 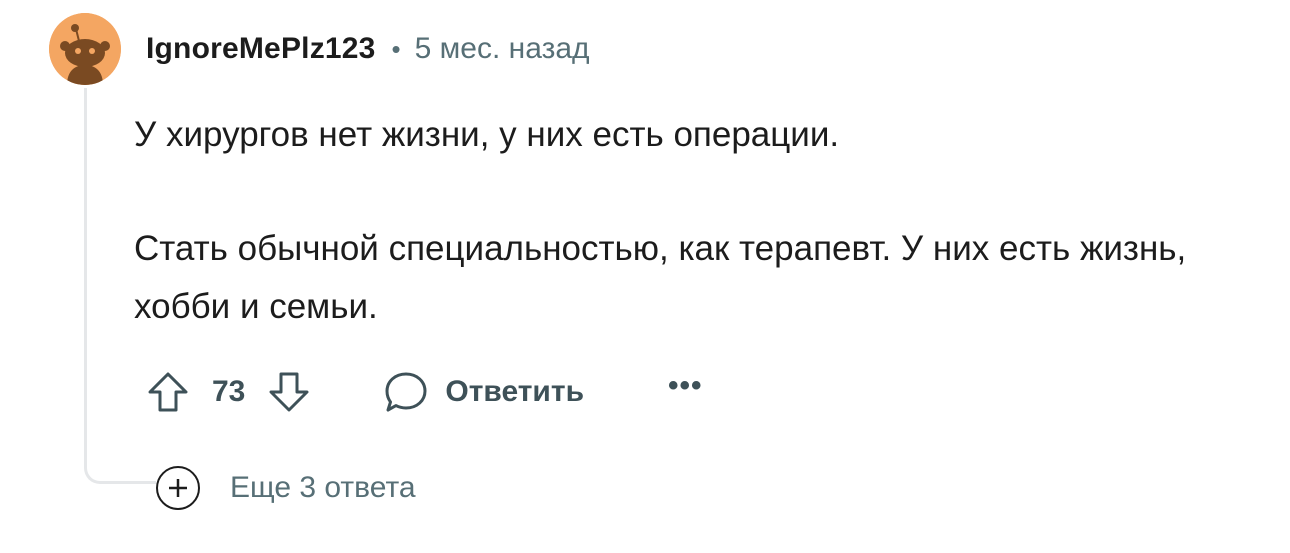 I want to click on downvote-button, so click(x=289, y=392).